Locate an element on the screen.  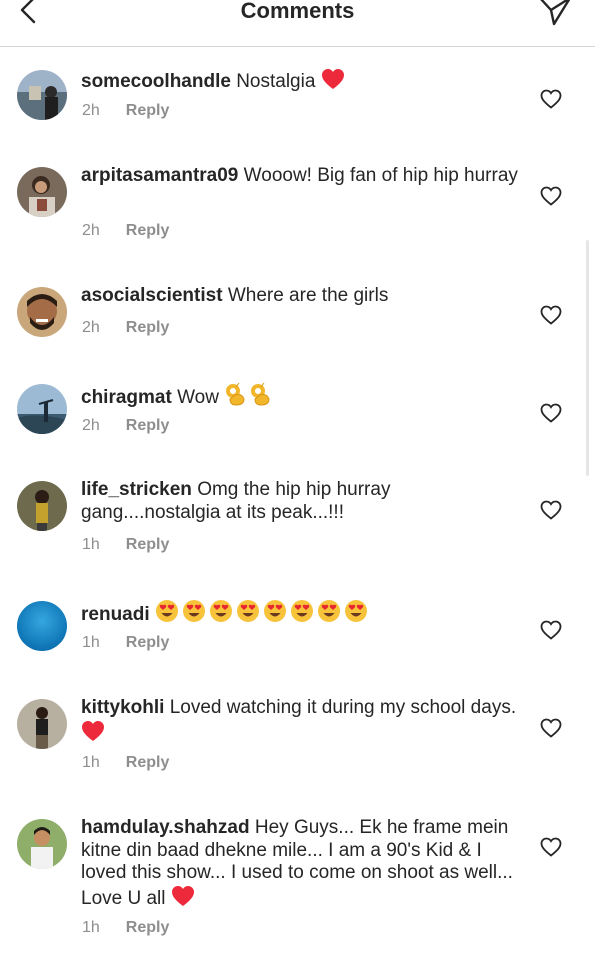
comment-username: kittykohli is located at coordinates (122, 707).